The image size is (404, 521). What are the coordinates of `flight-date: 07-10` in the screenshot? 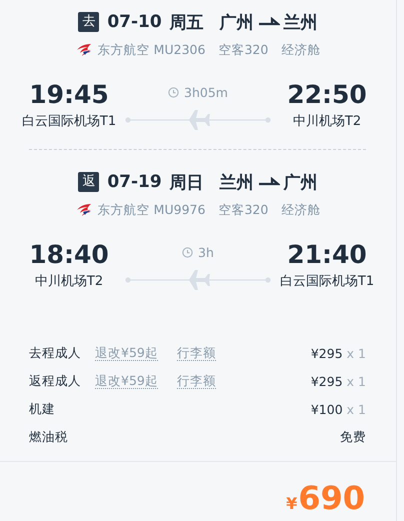 It's located at (134, 22).